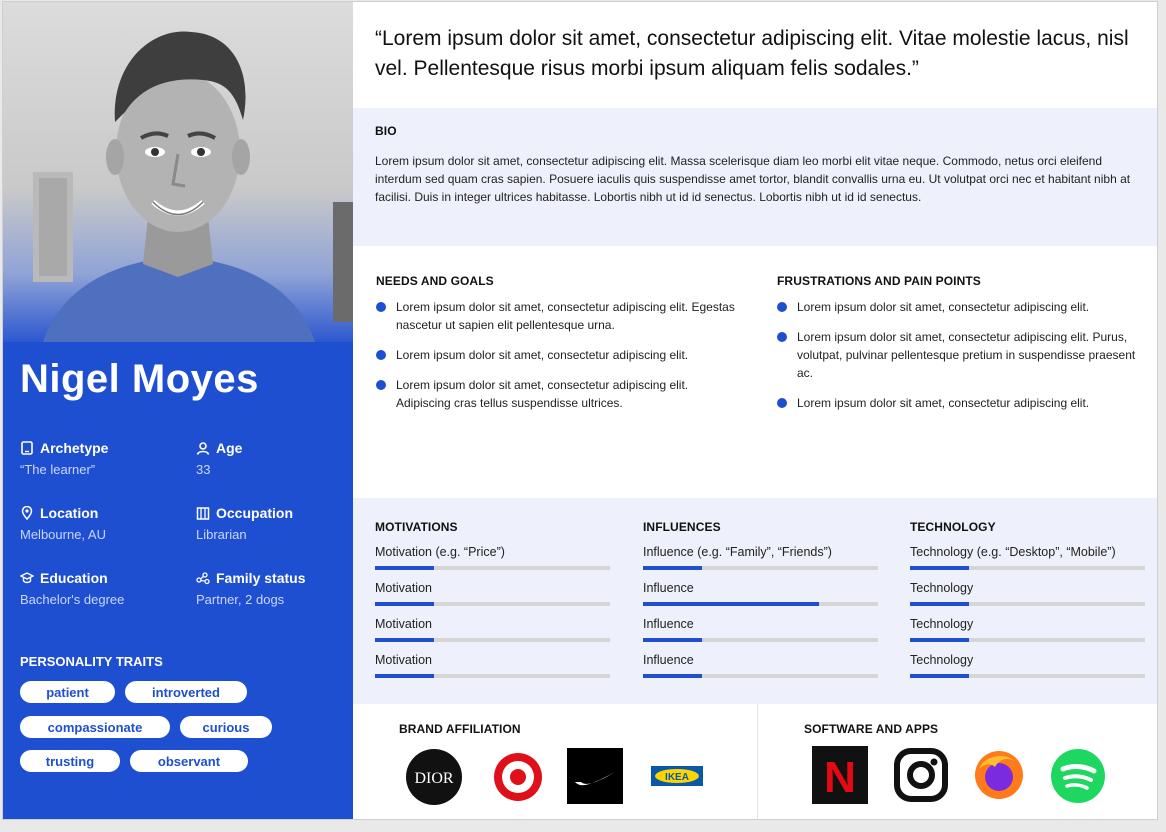 This screenshot has width=1166, height=832. What do you see at coordinates (677, 776) in the screenshot?
I see `ikea-logo: IKEA` at bounding box center [677, 776].